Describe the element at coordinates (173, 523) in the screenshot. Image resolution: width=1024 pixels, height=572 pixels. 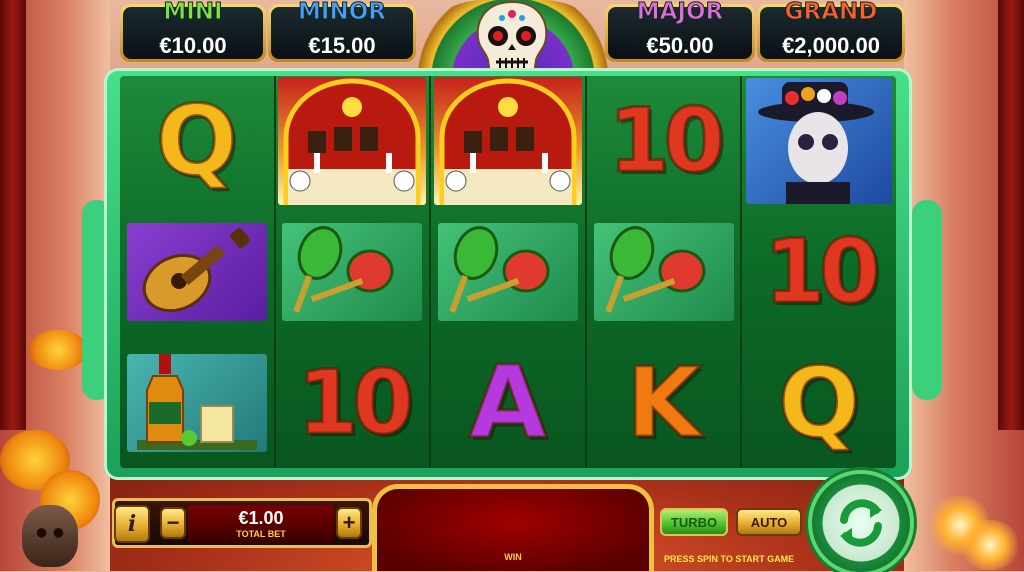
I see `decrease-bet-button: −` at that location.